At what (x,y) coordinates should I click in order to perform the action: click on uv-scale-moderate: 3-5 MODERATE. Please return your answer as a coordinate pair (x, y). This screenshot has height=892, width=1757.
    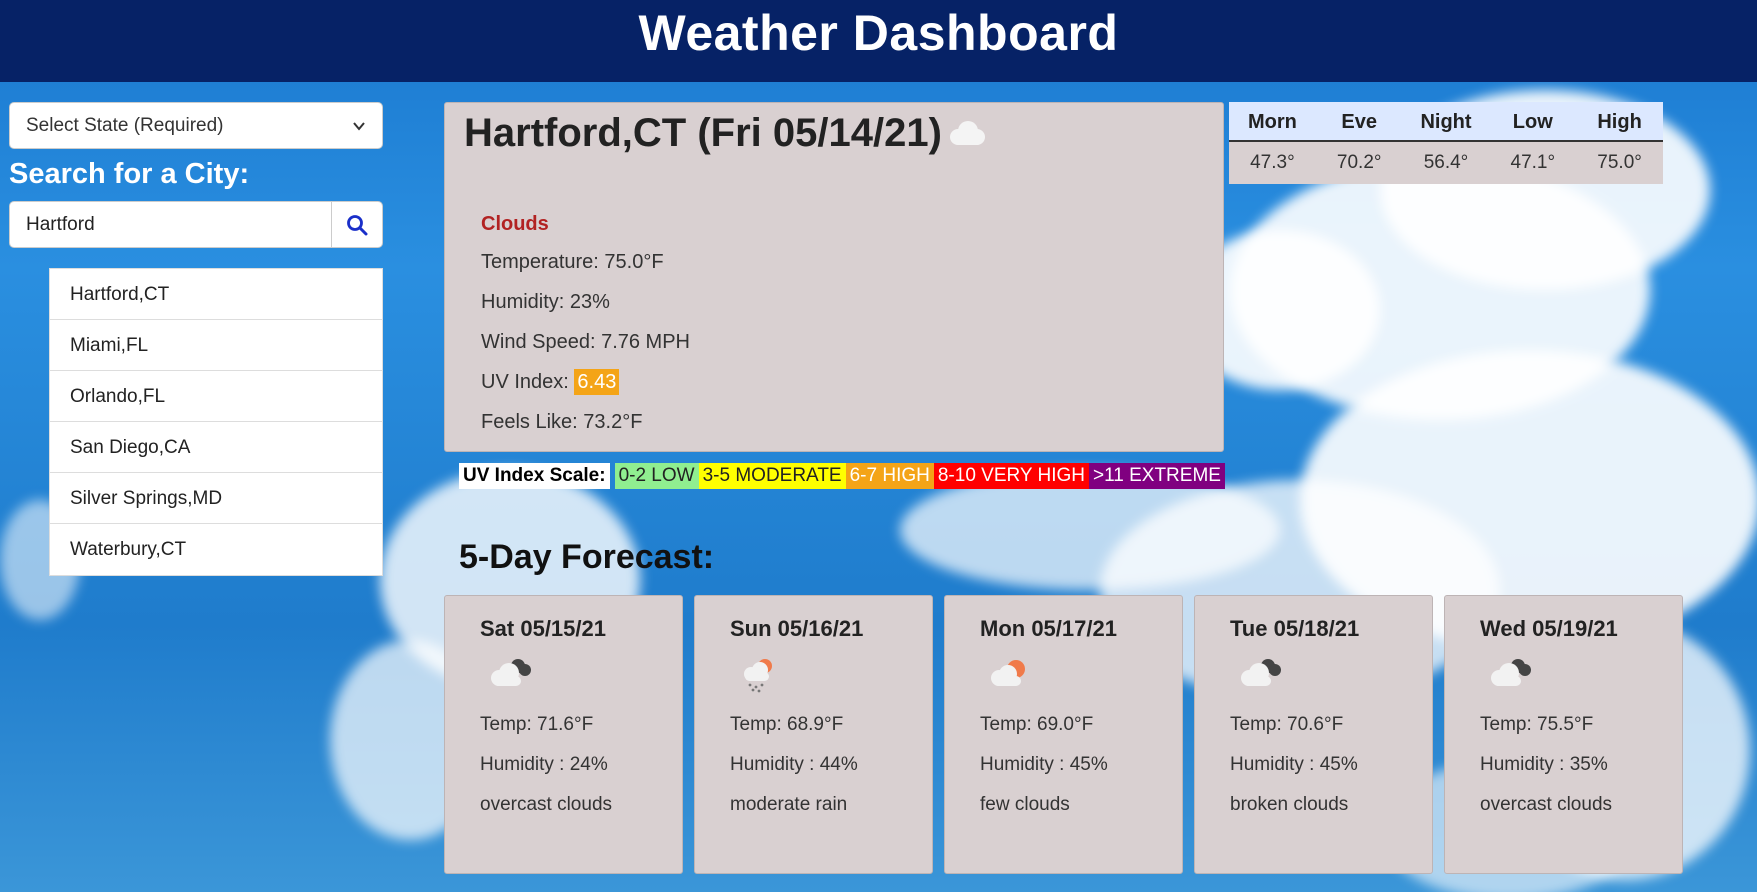
    Looking at the image, I should click on (772, 476).